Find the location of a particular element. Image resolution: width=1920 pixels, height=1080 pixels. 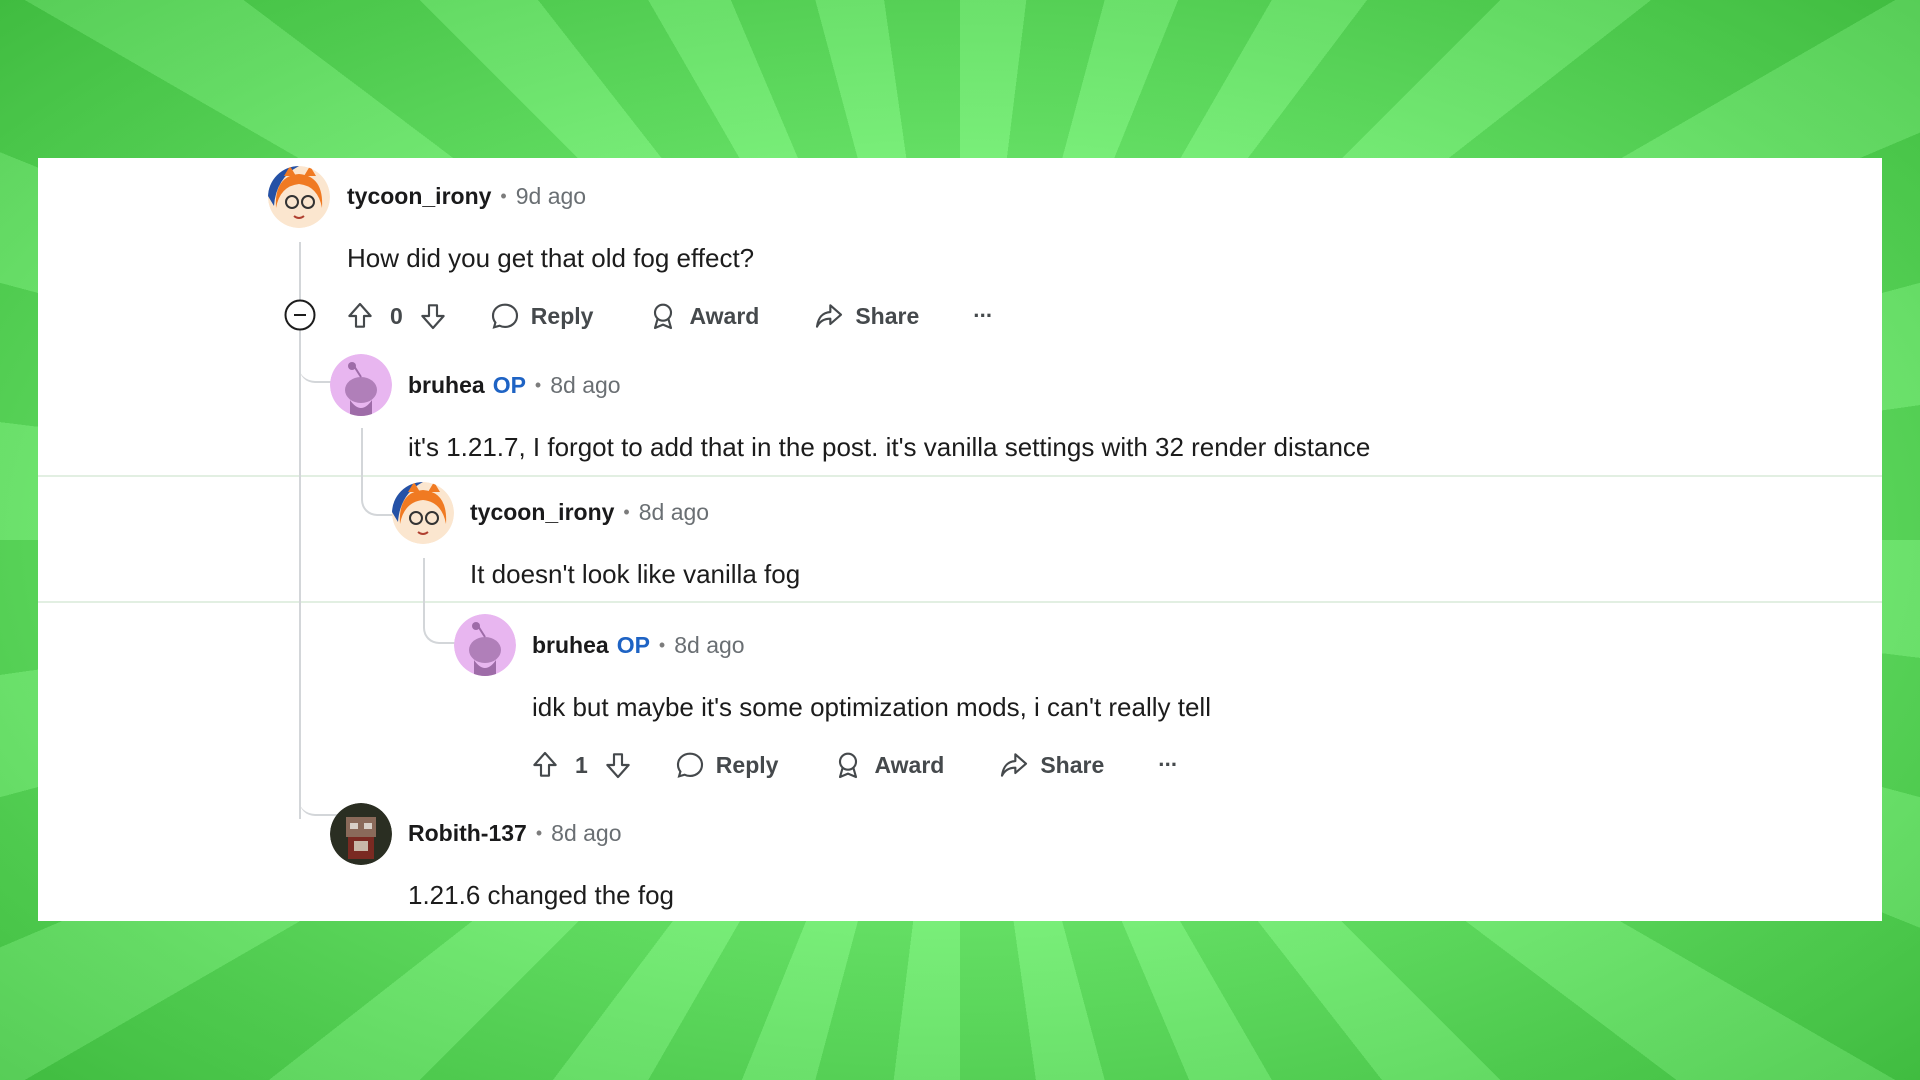

comment-meta: Robith-137 • 8d ago is located at coordinates (515, 833).